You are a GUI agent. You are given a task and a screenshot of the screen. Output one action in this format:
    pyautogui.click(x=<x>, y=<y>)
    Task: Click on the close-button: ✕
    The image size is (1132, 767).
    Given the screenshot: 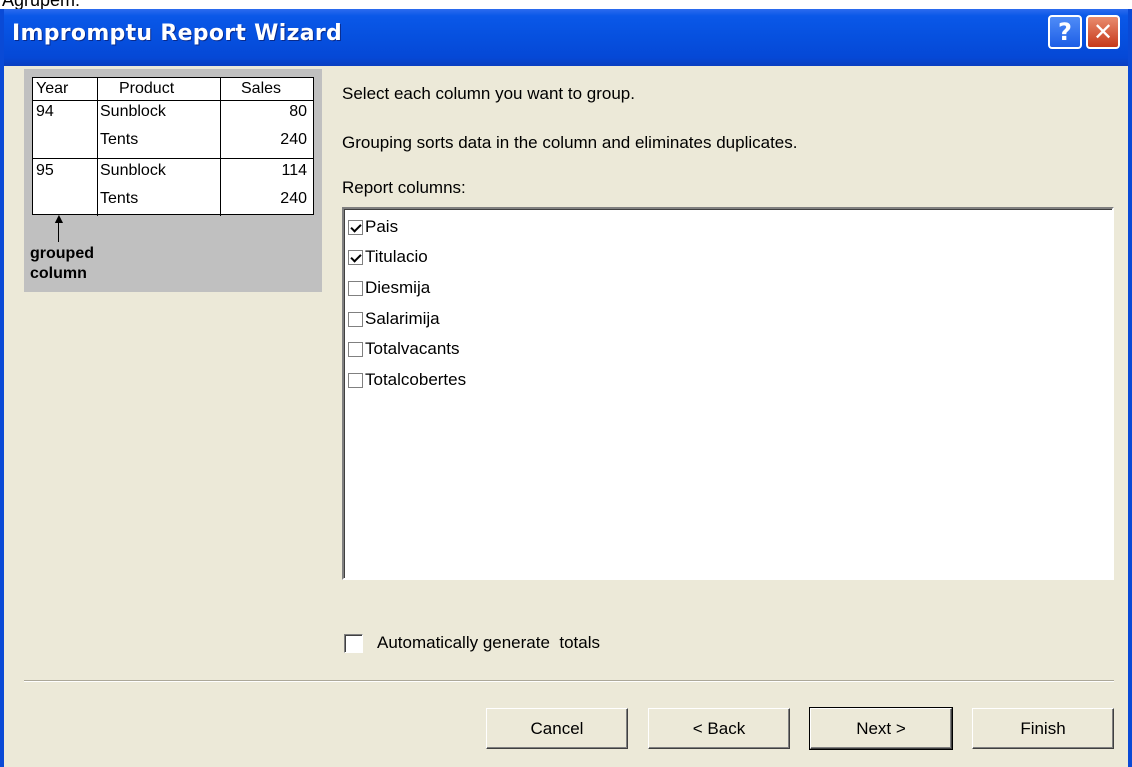 What is the action you would take?
    pyautogui.click(x=1103, y=32)
    